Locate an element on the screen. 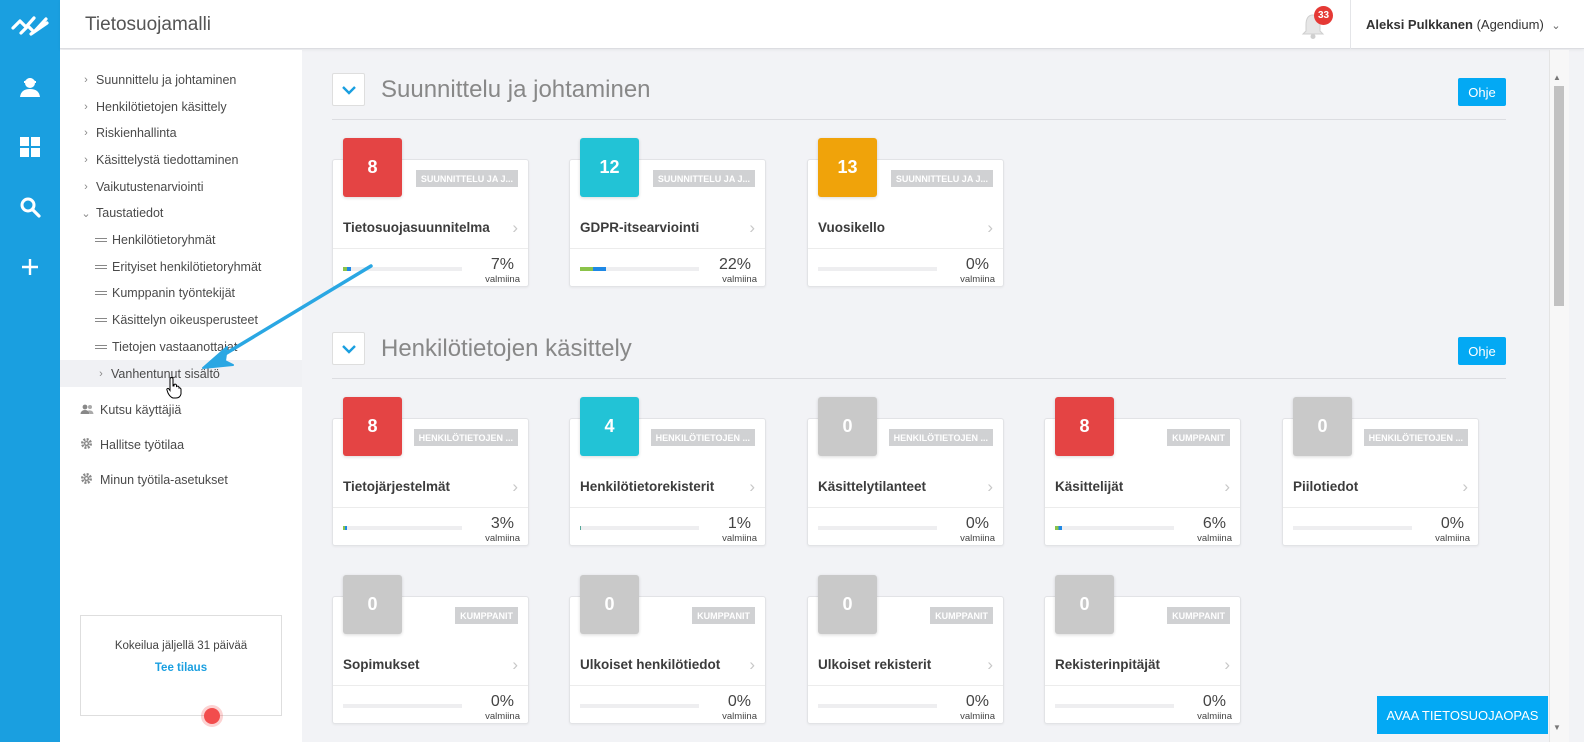  scroll-up-icon: ▲ is located at coordinates (1557, 77).